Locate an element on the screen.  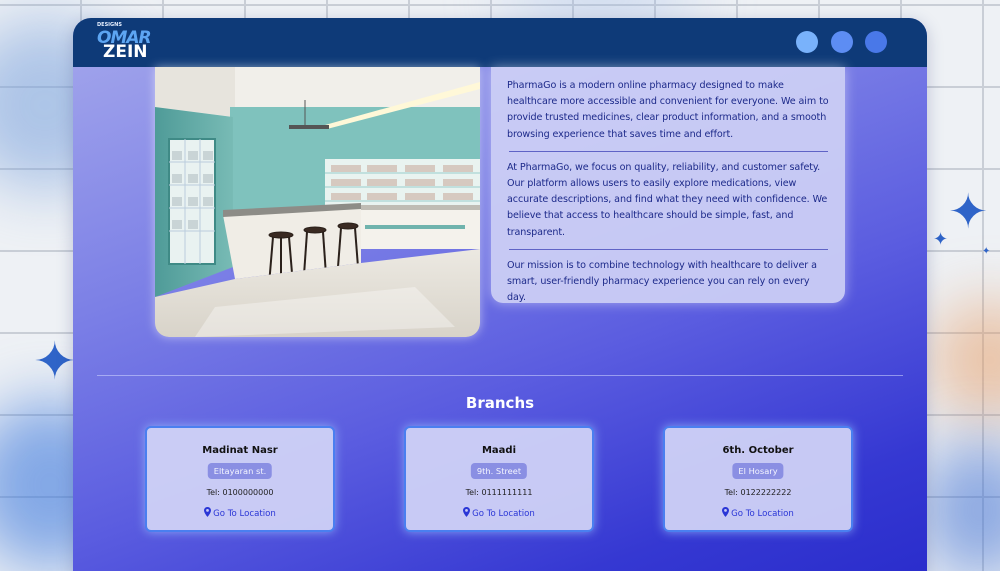
brand-logo: DESIGNS OMAR ZEIN is located at coordinates (127, 43).